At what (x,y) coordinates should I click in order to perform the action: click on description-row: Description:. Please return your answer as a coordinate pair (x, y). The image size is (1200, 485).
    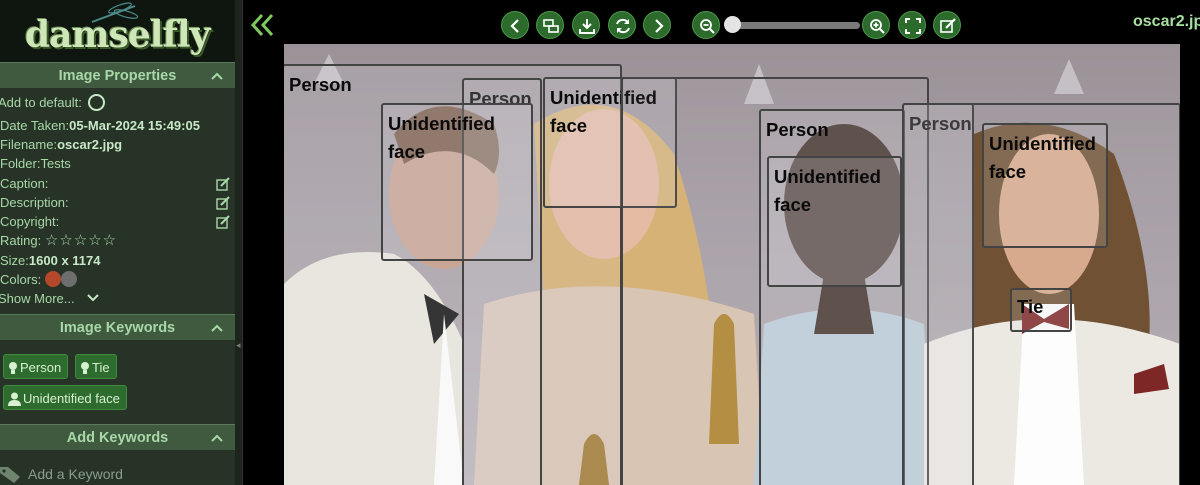
    Looking at the image, I should click on (34, 202).